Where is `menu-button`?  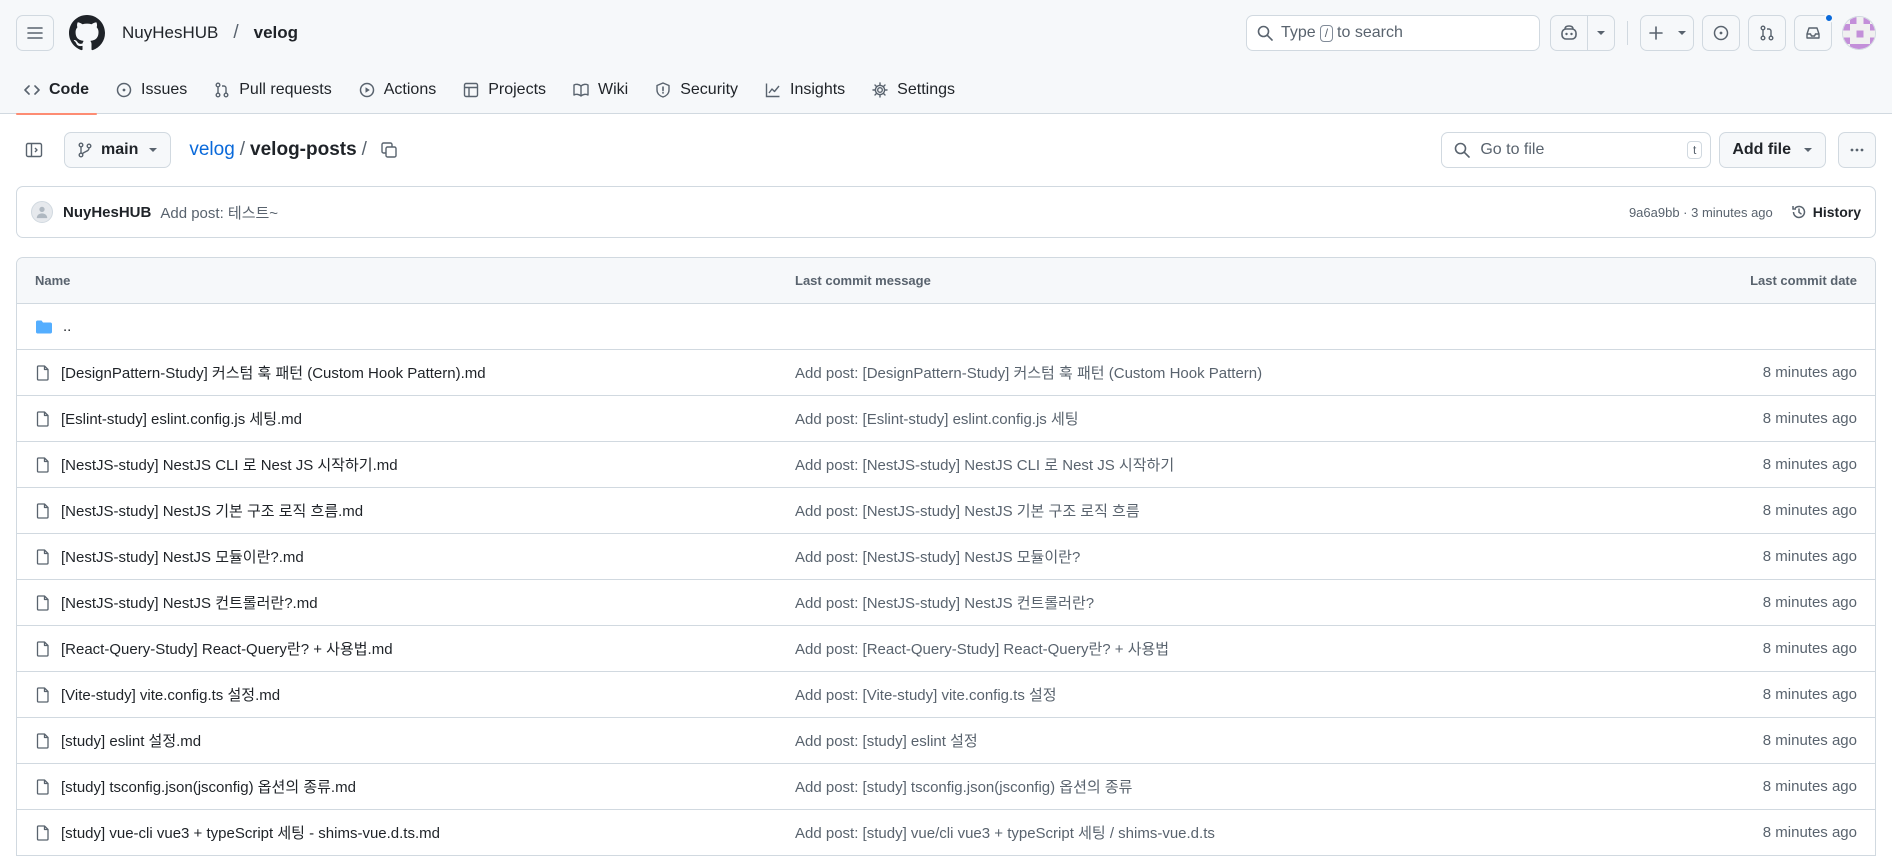
menu-button is located at coordinates (35, 33).